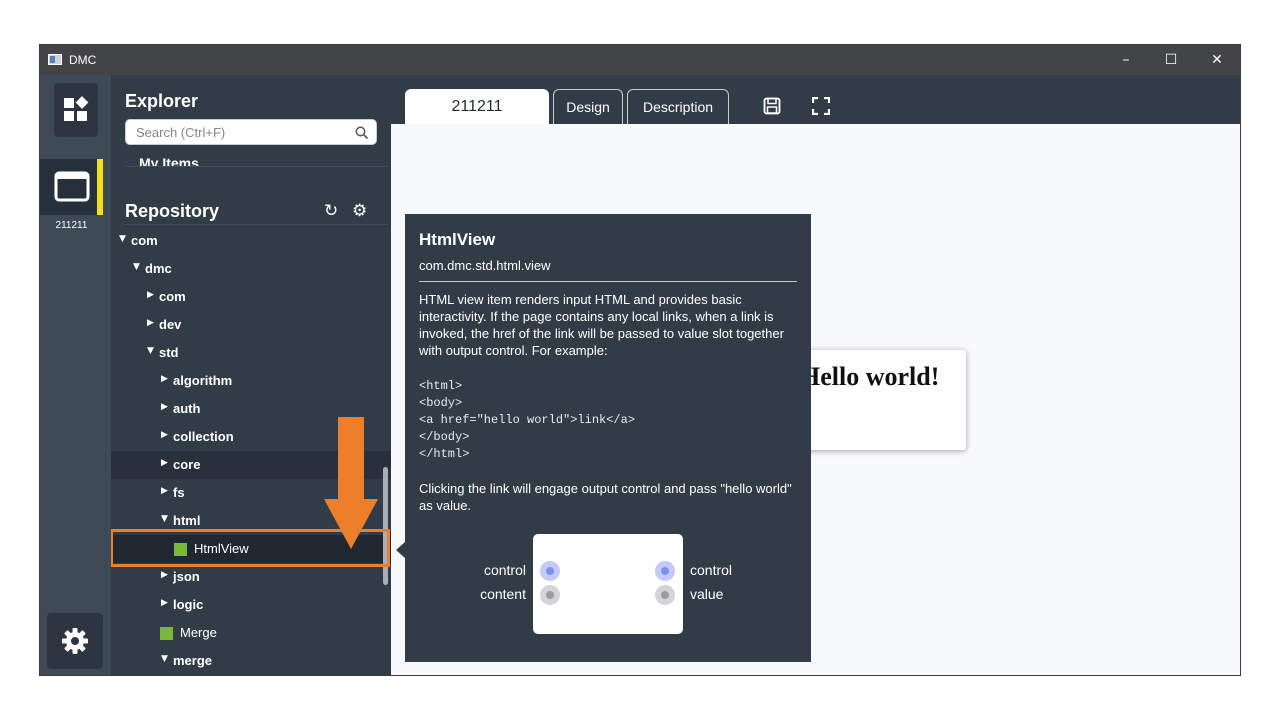  I want to click on save-icon, so click(772, 106).